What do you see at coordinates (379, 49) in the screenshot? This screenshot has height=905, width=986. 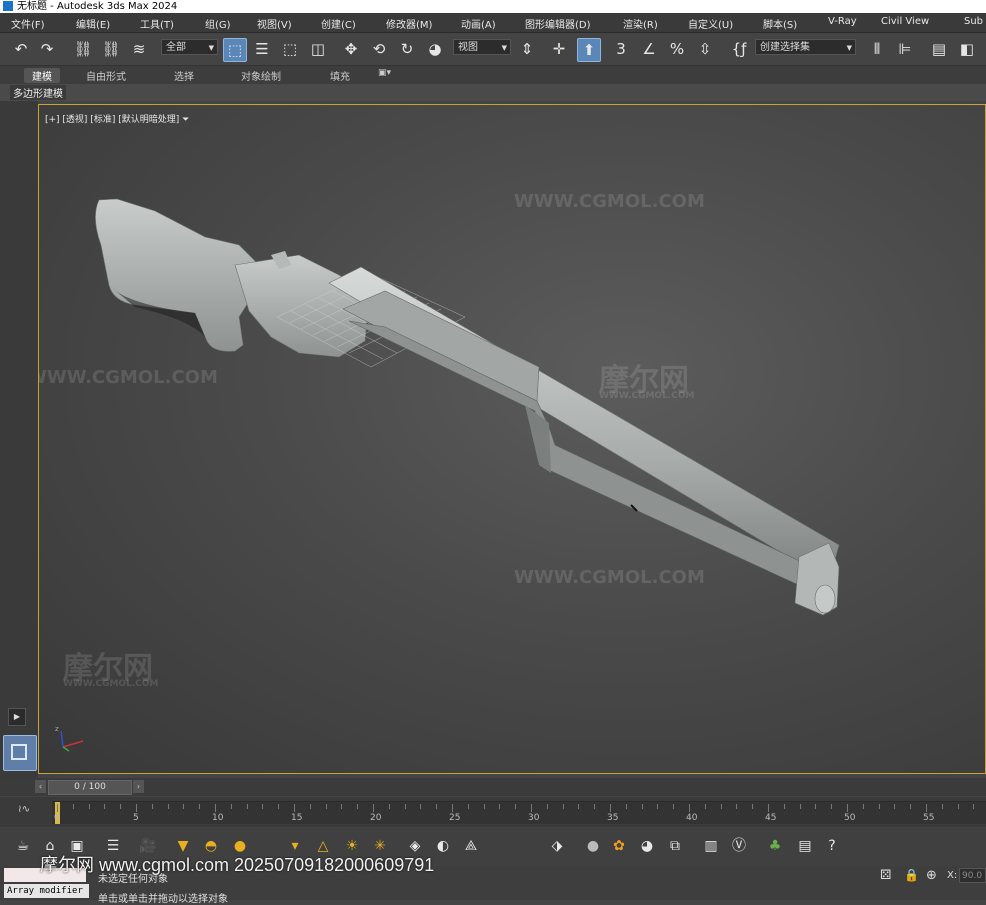 I see `rotate-scale-icon: ⟲` at bounding box center [379, 49].